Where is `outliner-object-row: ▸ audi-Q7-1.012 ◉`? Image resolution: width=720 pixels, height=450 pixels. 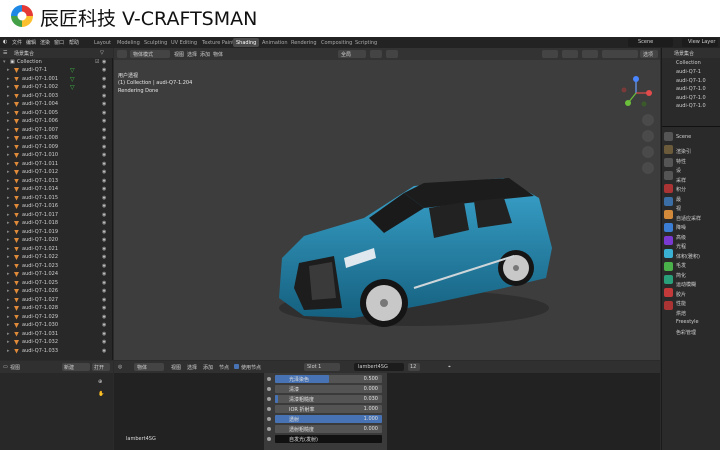
outliner-object-row: ▸ audi-Q7-1.012 ◉ is located at coordinates (56, 173).